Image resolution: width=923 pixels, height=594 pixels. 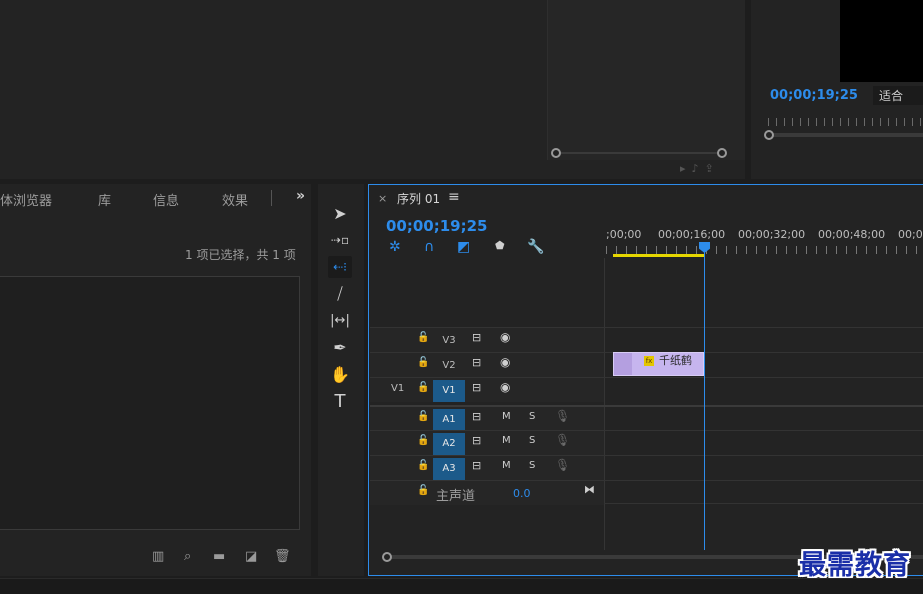 What do you see at coordinates (340, 214) in the screenshot?
I see `selection-tool-icon: ➤` at bounding box center [340, 214].